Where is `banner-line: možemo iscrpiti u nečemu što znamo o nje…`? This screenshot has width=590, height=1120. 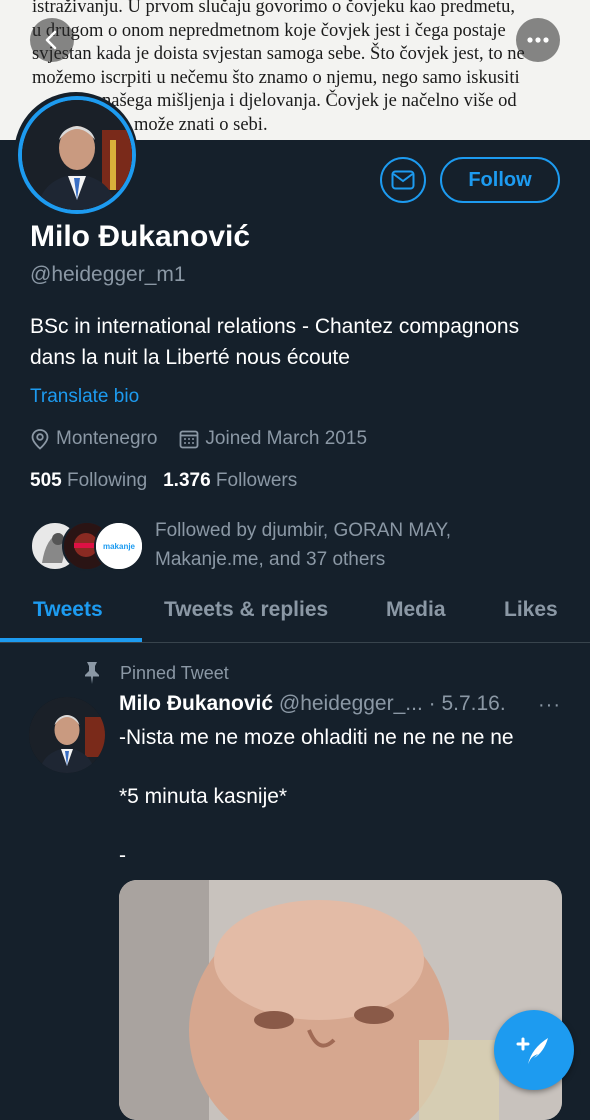 banner-line: možemo iscrpiti u nečemu što znamo o nje… is located at coordinates (276, 77).